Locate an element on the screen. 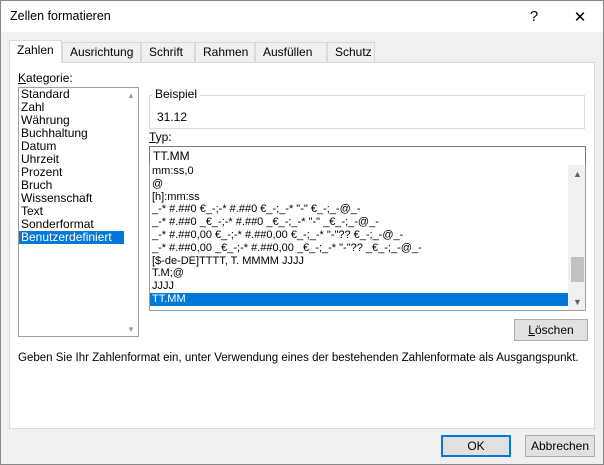 This screenshot has width=604, height=465. ok-button: OK is located at coordinates (476, 446).